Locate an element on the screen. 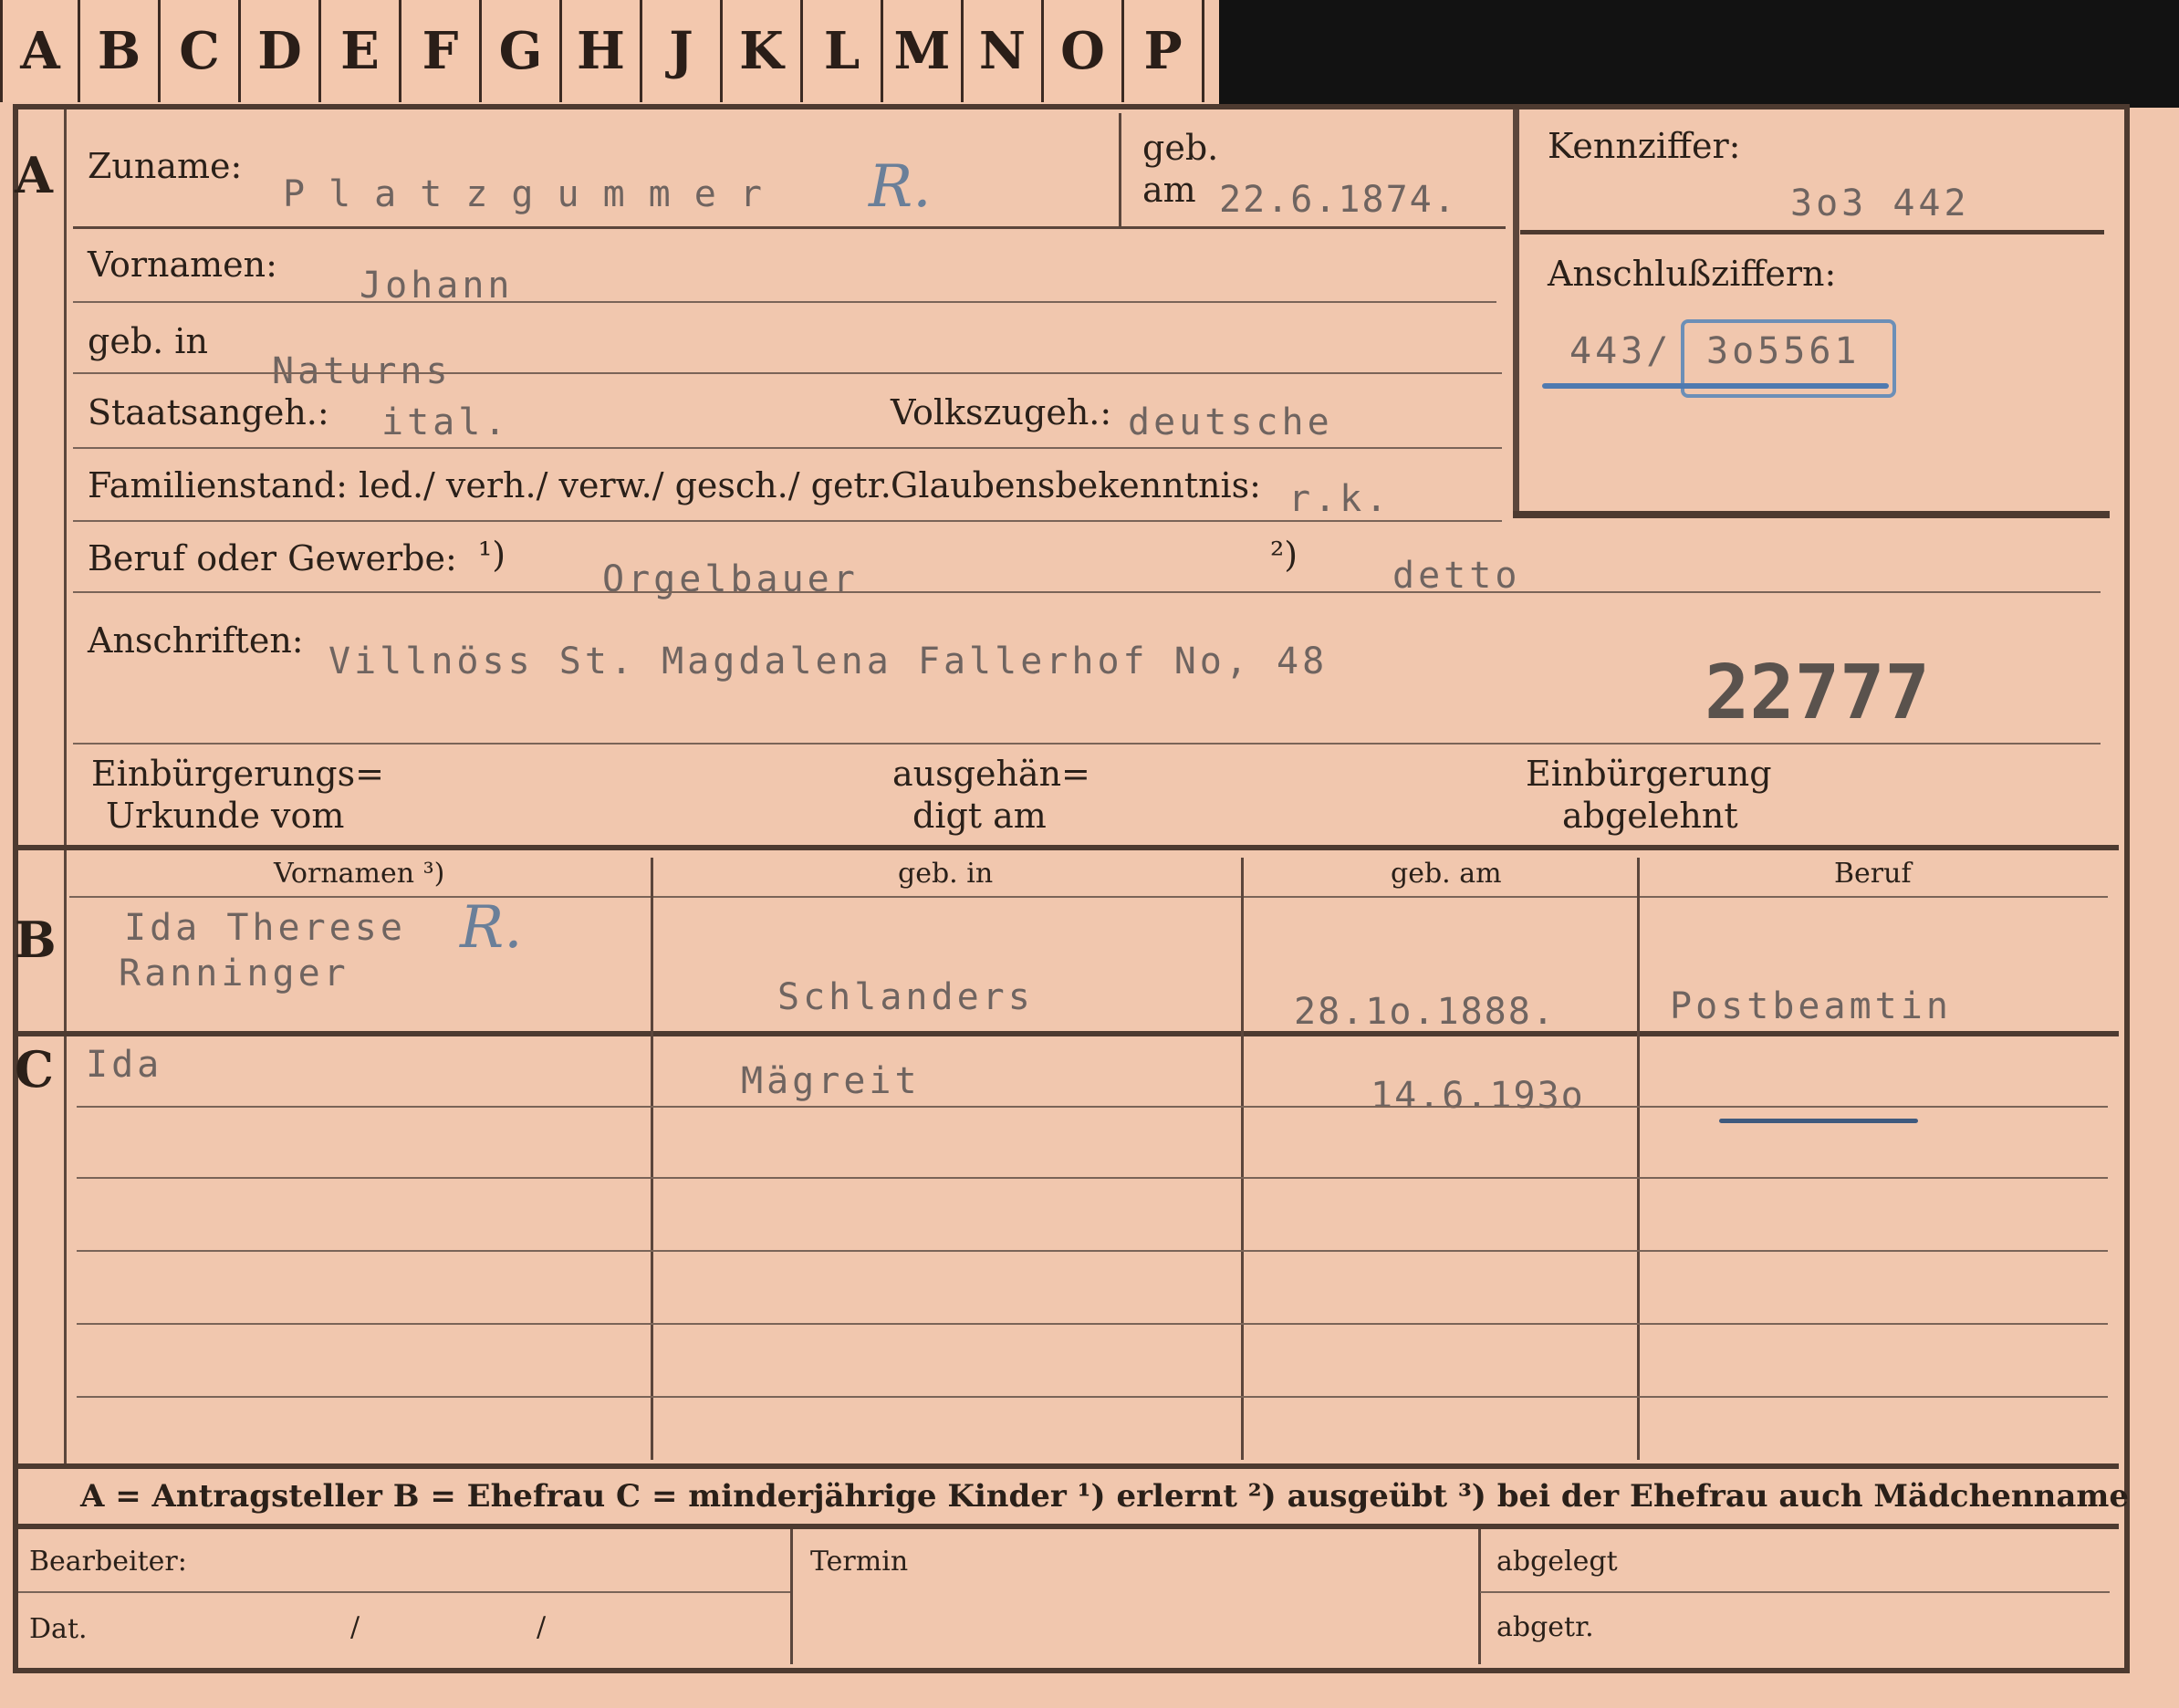  geb-in-line is located at coordinates (787, 373).